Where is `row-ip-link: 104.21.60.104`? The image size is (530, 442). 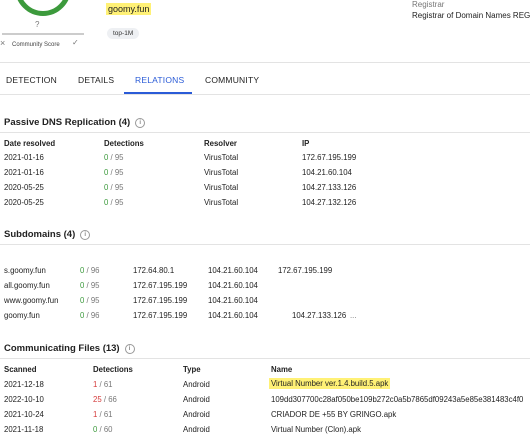 row-ip-link: 104.21.60.104 is located at coordinates (327, 172).